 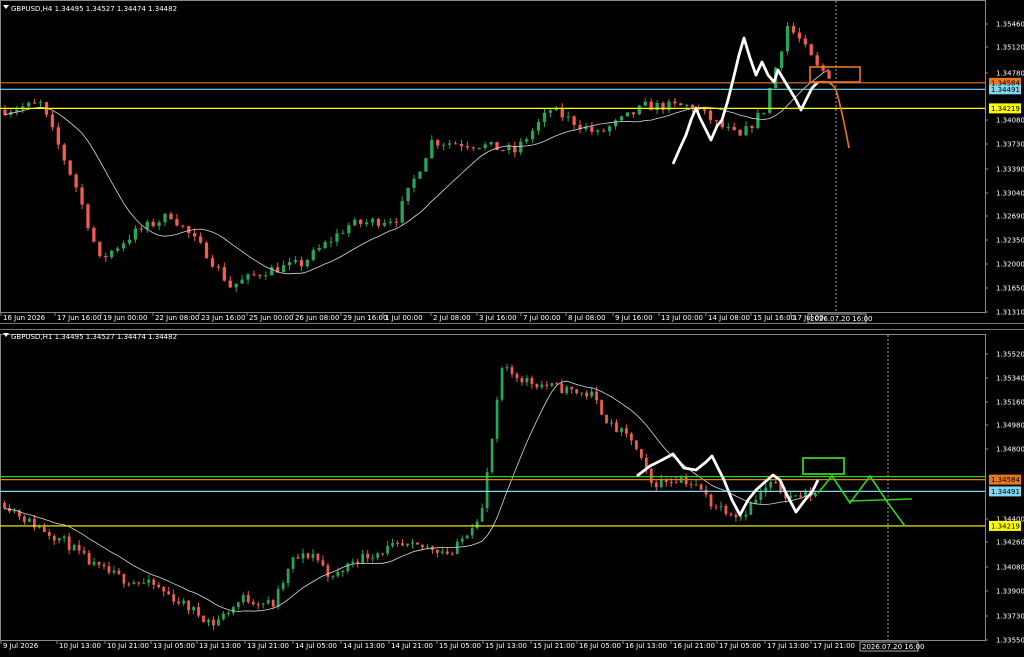 What do you see at coordinates (404, 318) in the screenshot?
I see `x-tick-label: 1 Jul 00:00` at bounding box center [404, 318].